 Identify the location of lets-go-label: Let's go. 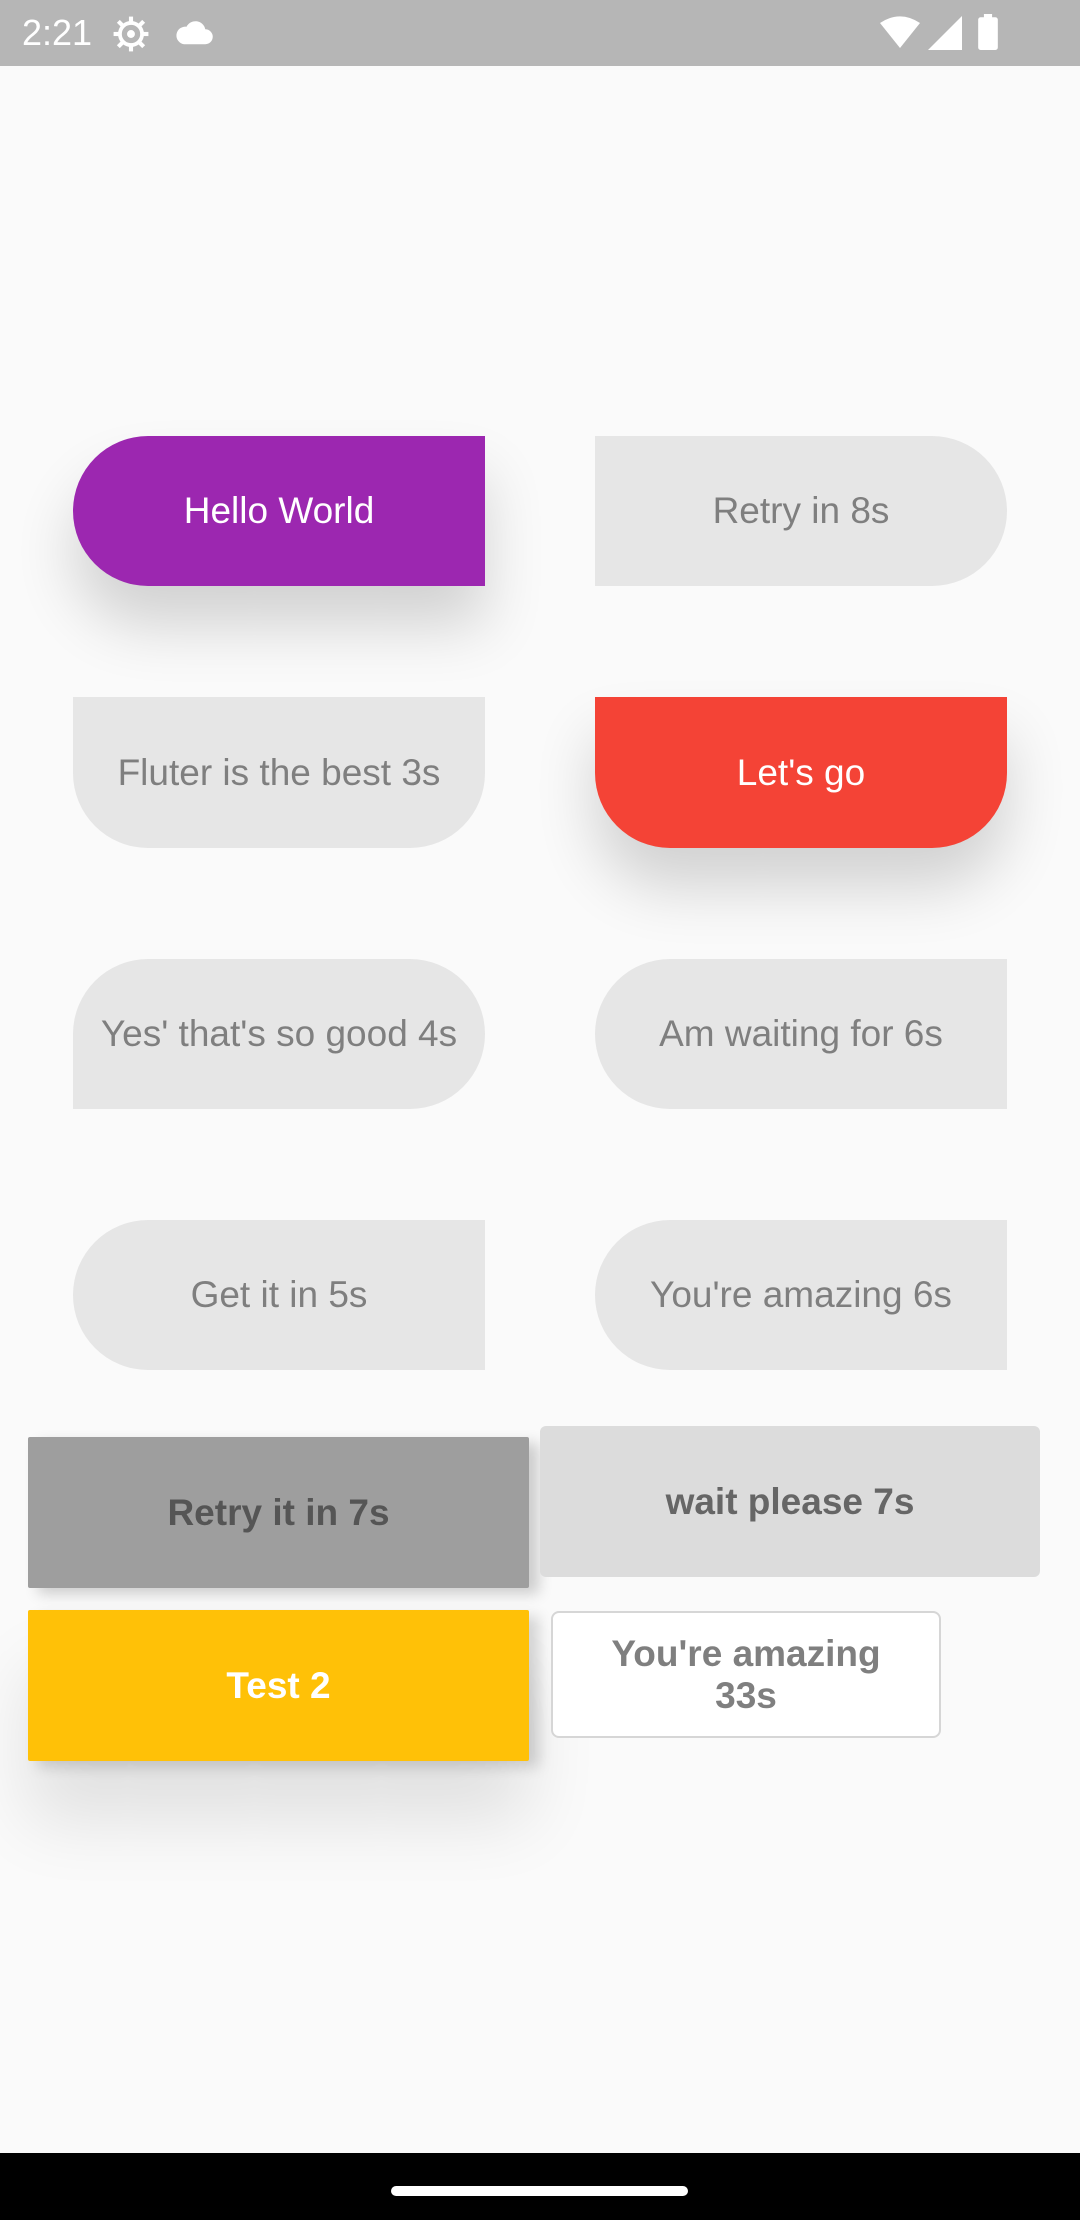
(801, 772).